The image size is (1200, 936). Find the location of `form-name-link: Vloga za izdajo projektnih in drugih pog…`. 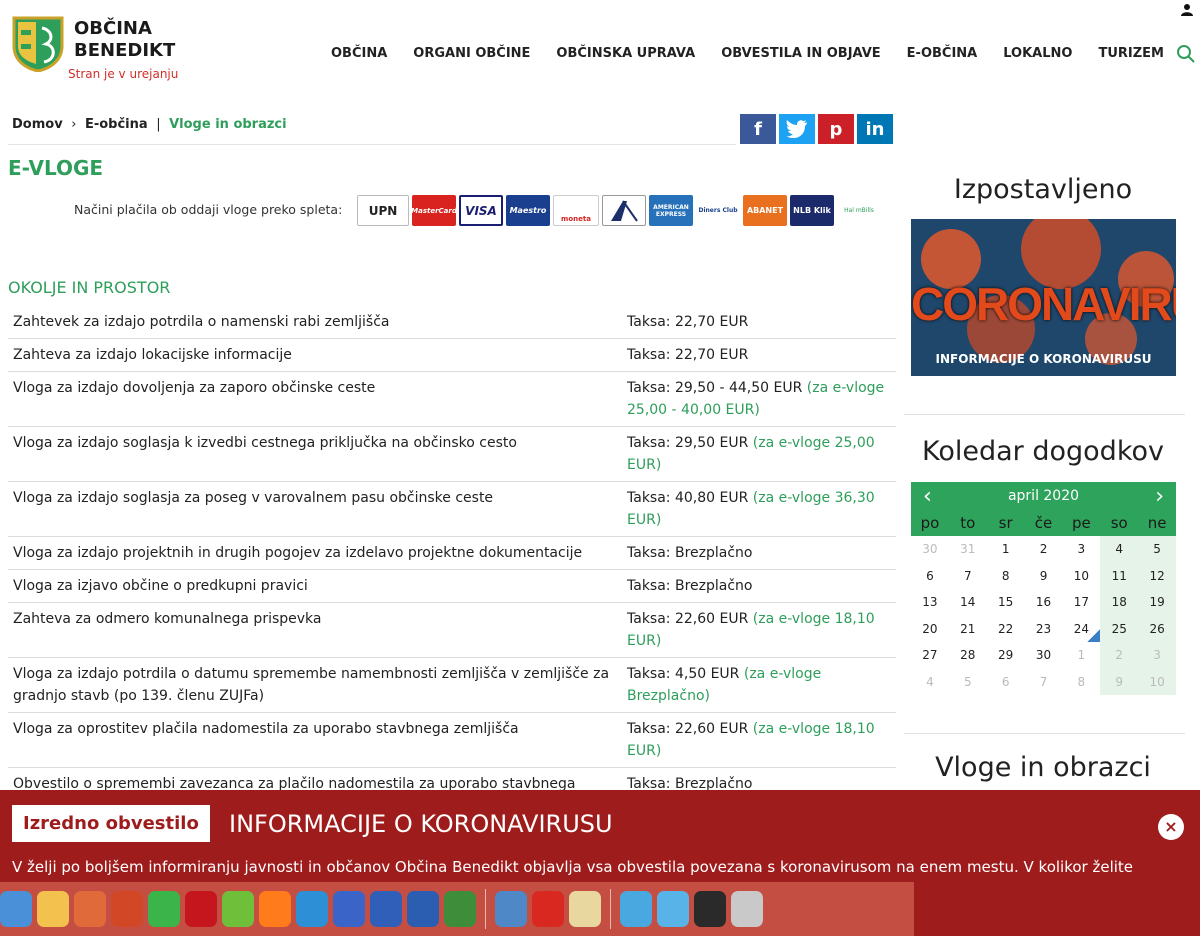

form-name-link: Vloga za izdajo projektnih in drugih pog… is located at coordinates (315, 553).